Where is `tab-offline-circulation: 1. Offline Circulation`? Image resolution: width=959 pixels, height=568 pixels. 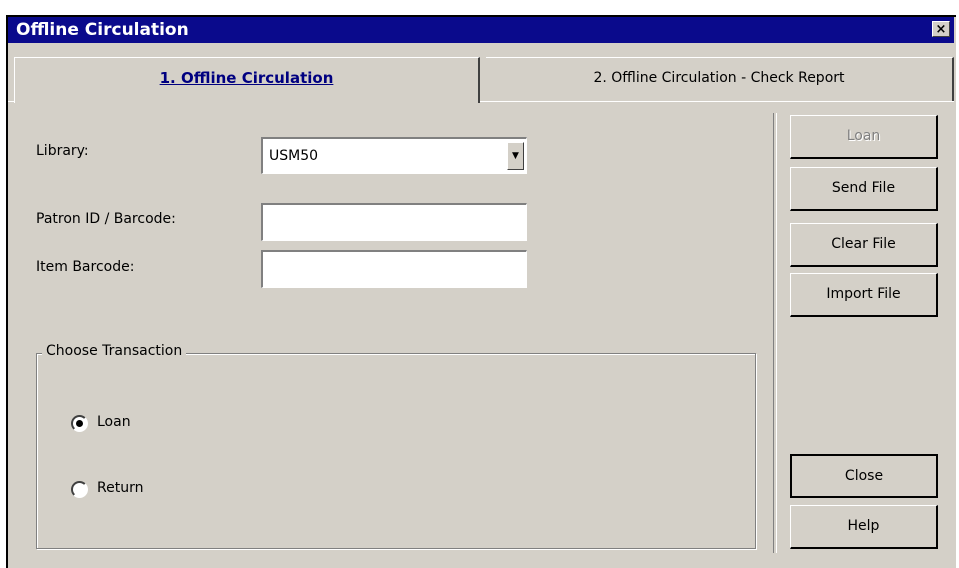
tab-offline-circulation: 1. Offline Circulation is located at coordinates (247, 80).